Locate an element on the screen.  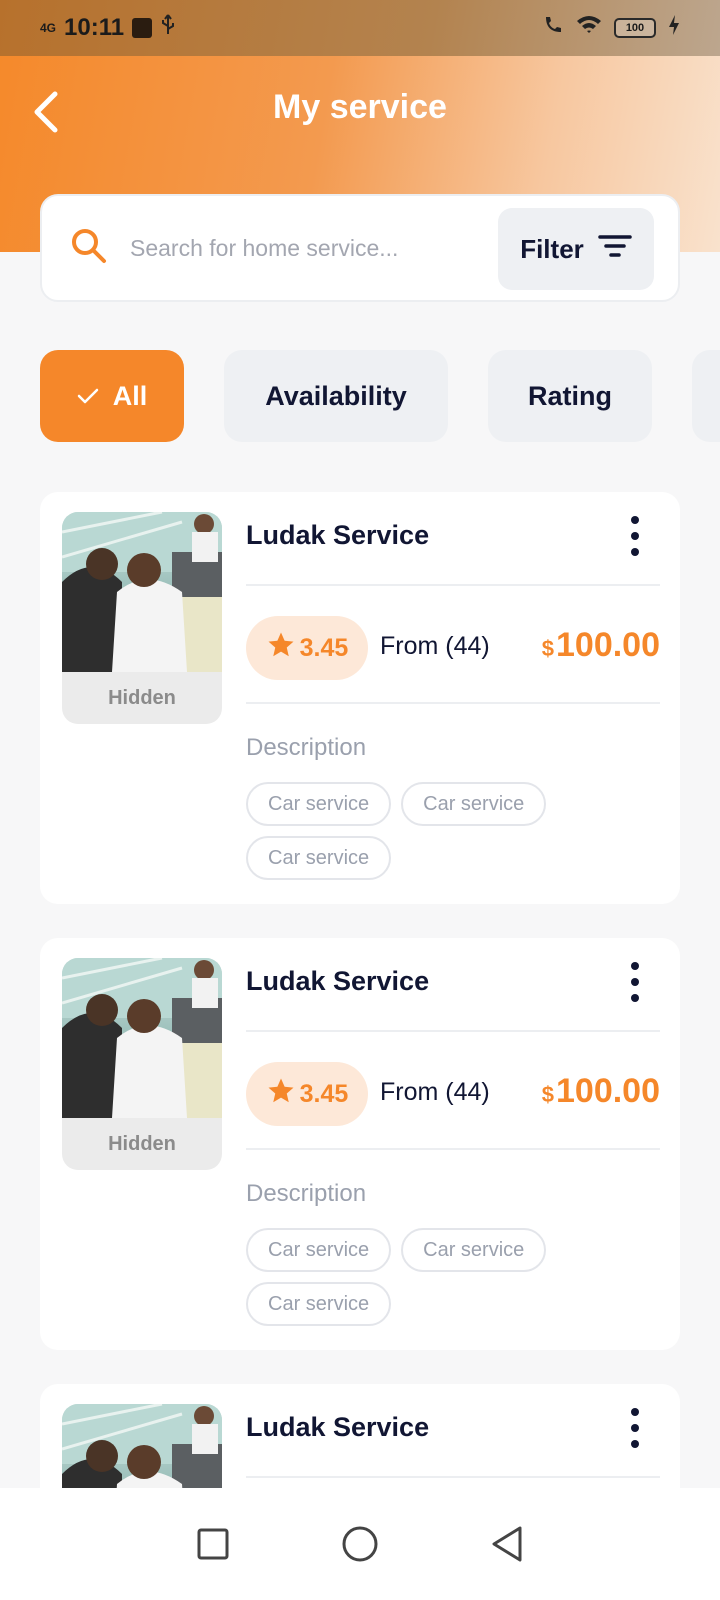
system-nav-bar is located at coordinates (360, 1544).